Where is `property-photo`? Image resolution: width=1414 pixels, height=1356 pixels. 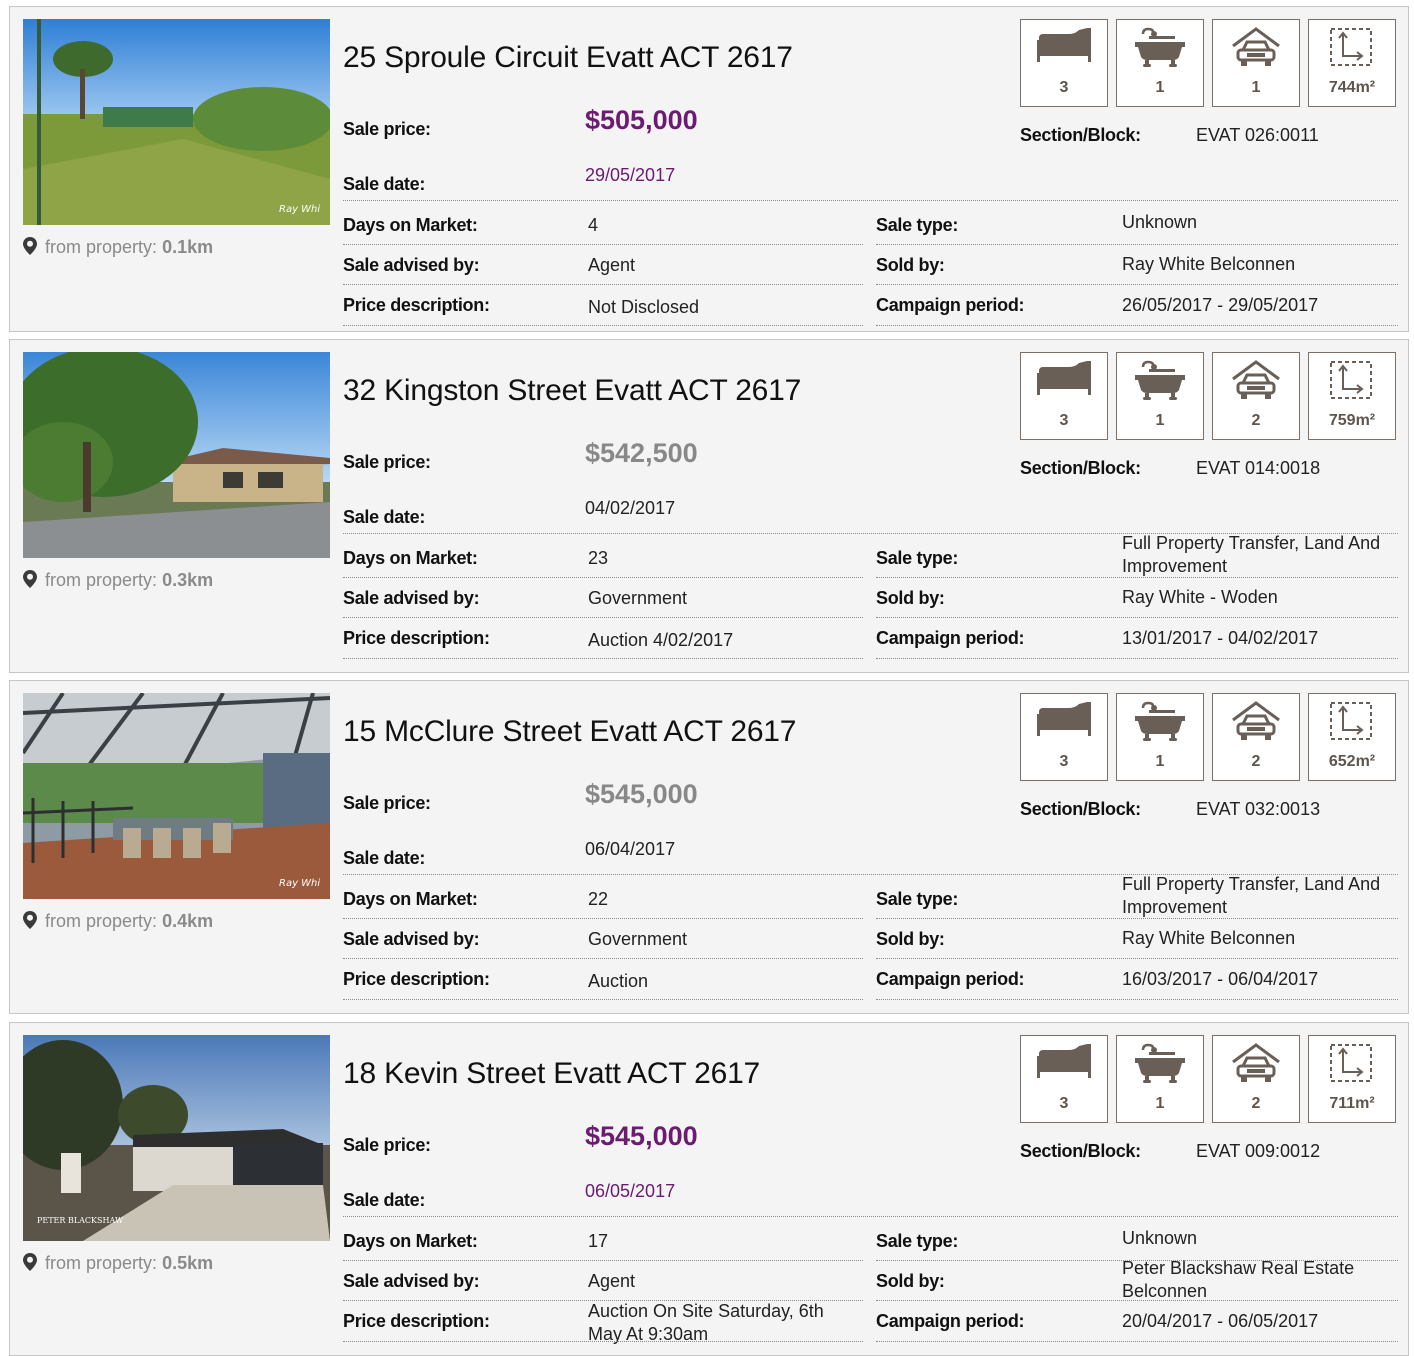 property-photo is located at coordinates (176, 455).